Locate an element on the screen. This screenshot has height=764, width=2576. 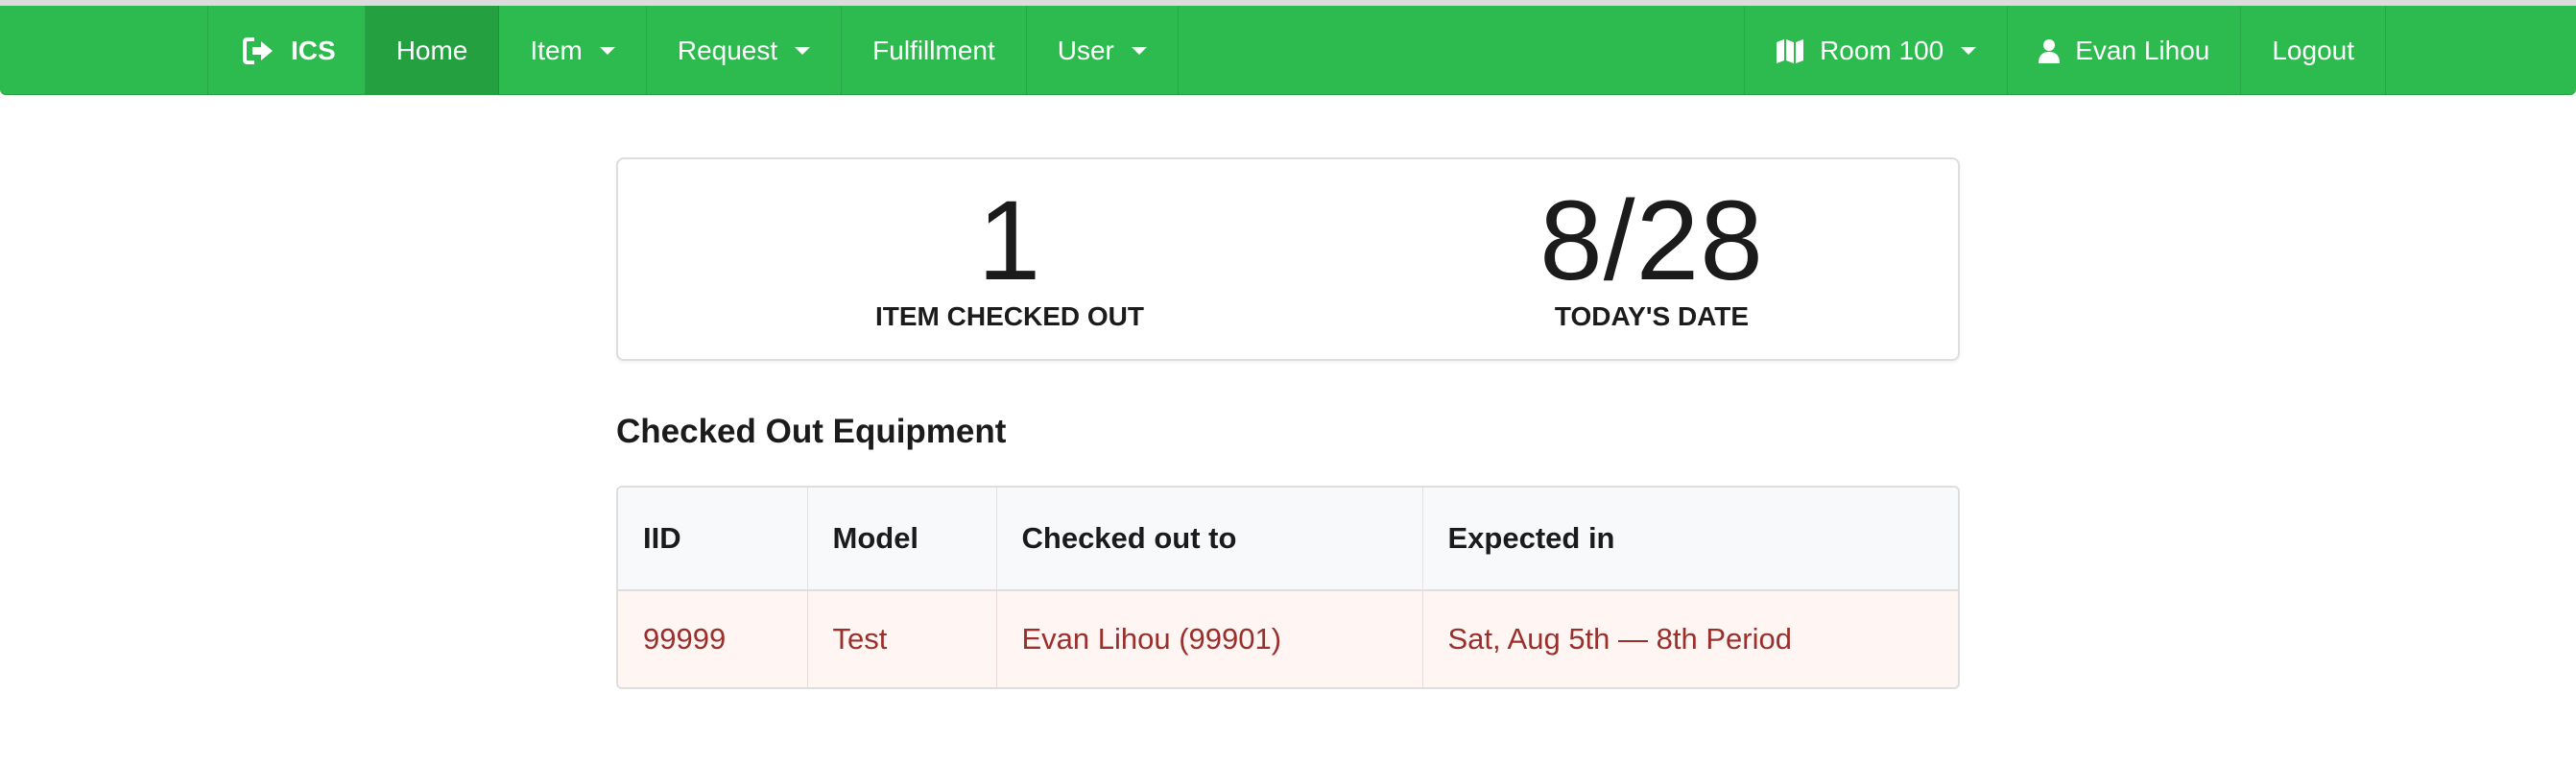
map-icon is located at coordinates (1790, 51).